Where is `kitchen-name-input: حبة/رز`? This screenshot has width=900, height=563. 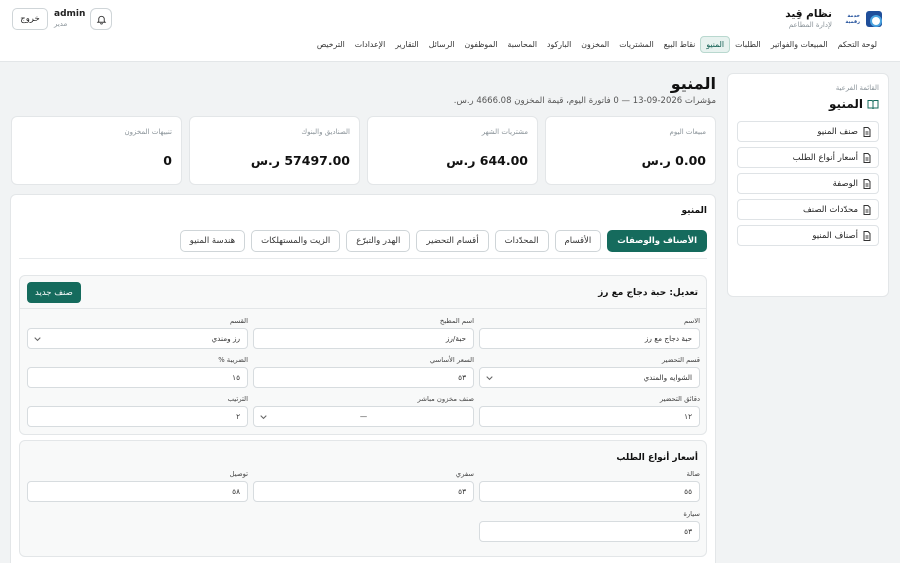 kitchen-name-input: حبة/رز is located at coordinates (363, 338).